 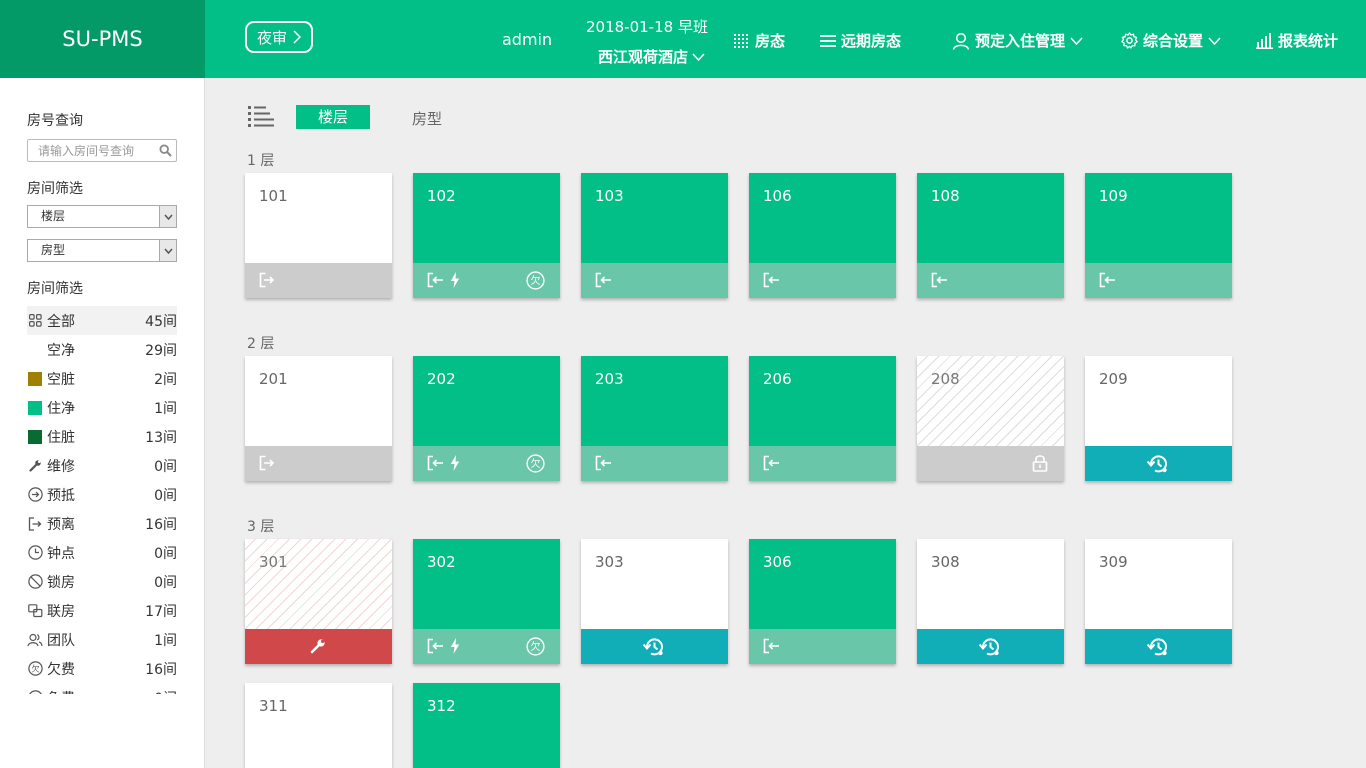 What do you see at coordinates (651, 56) in the screenshot?
I see `hotel-selector: 西江观荷酒店` at bounding box center [651, 56].